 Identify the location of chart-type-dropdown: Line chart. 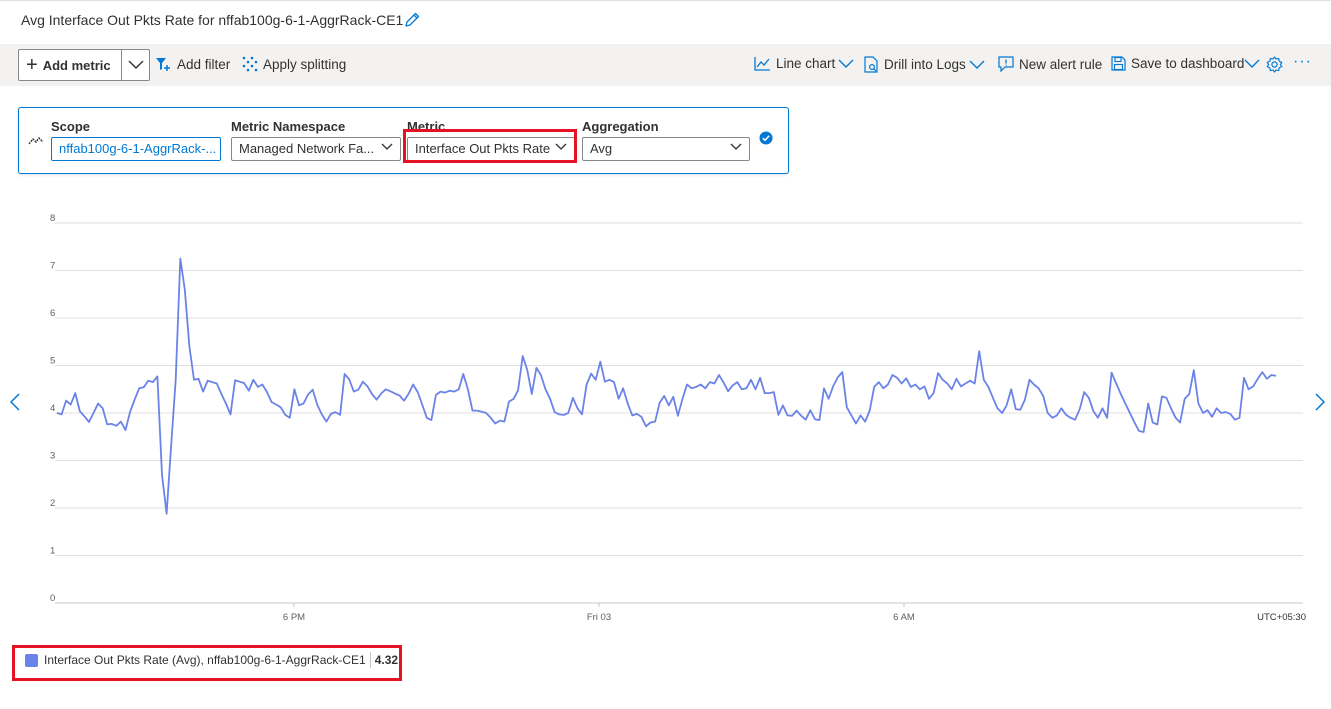
(804, 63).